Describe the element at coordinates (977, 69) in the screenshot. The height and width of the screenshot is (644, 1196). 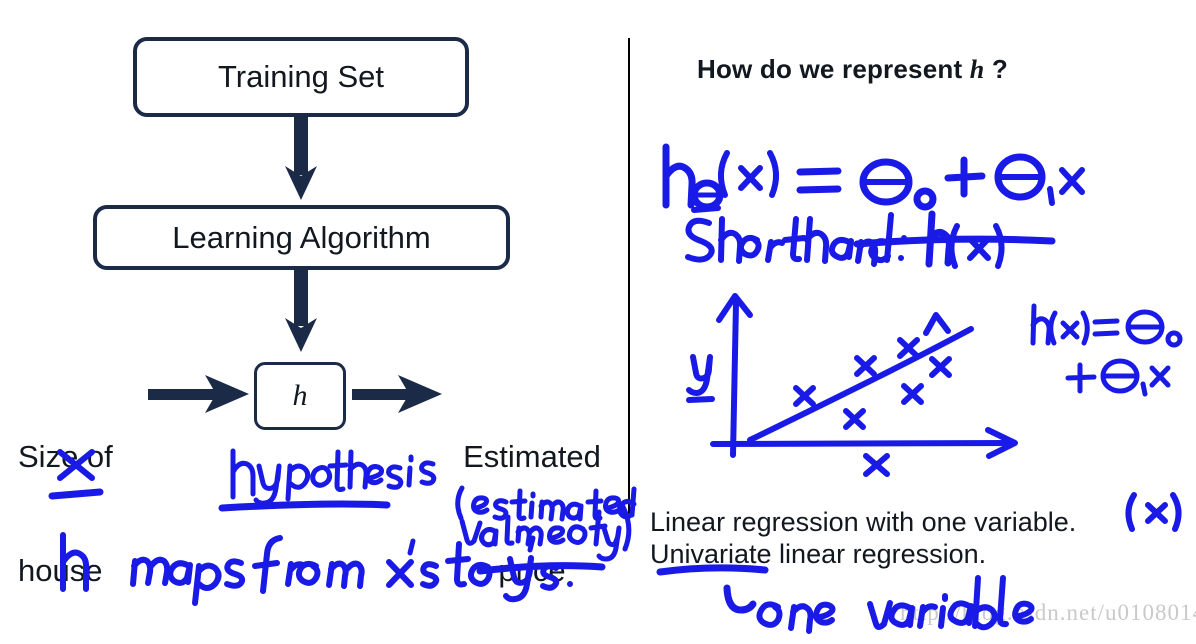
I see `page-title-italic-h: h` at that location.